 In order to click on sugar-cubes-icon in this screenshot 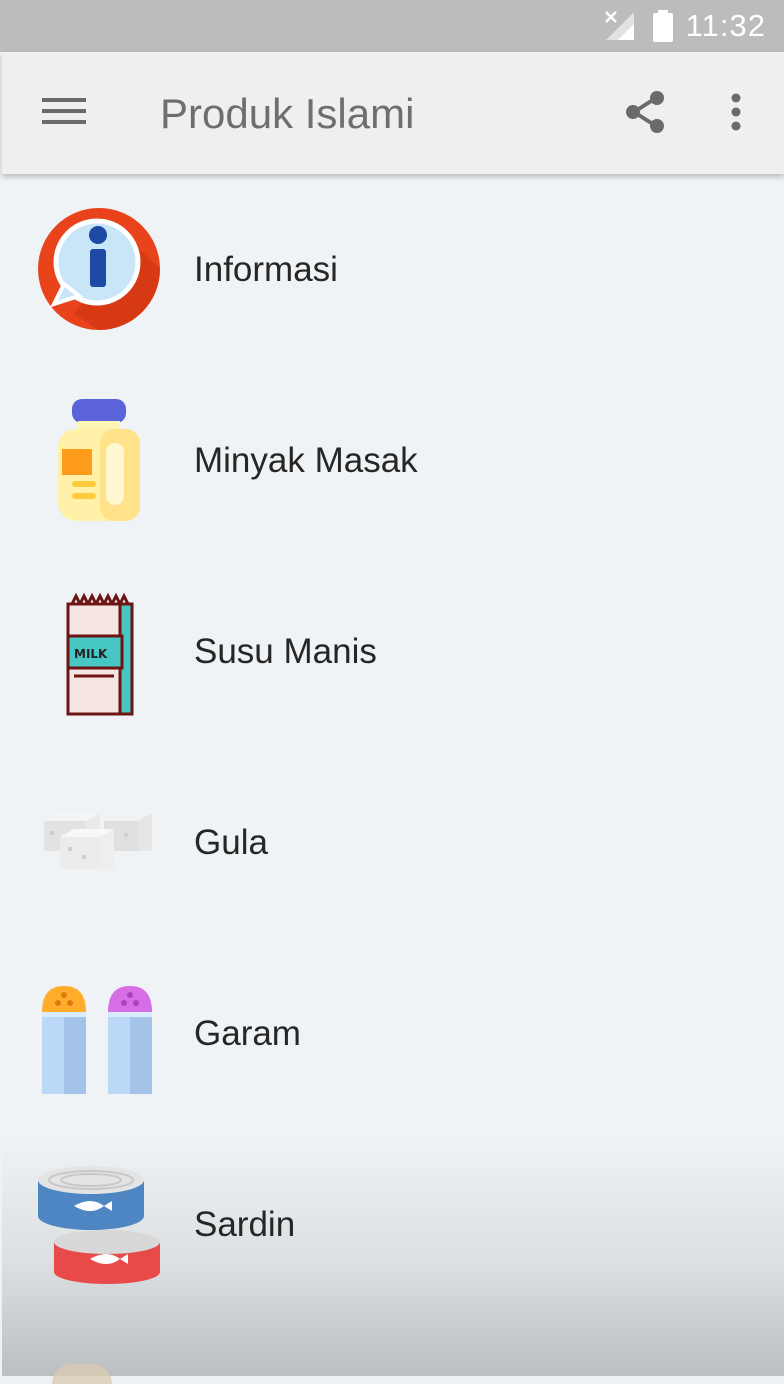, I will do `click(98, 841)`.